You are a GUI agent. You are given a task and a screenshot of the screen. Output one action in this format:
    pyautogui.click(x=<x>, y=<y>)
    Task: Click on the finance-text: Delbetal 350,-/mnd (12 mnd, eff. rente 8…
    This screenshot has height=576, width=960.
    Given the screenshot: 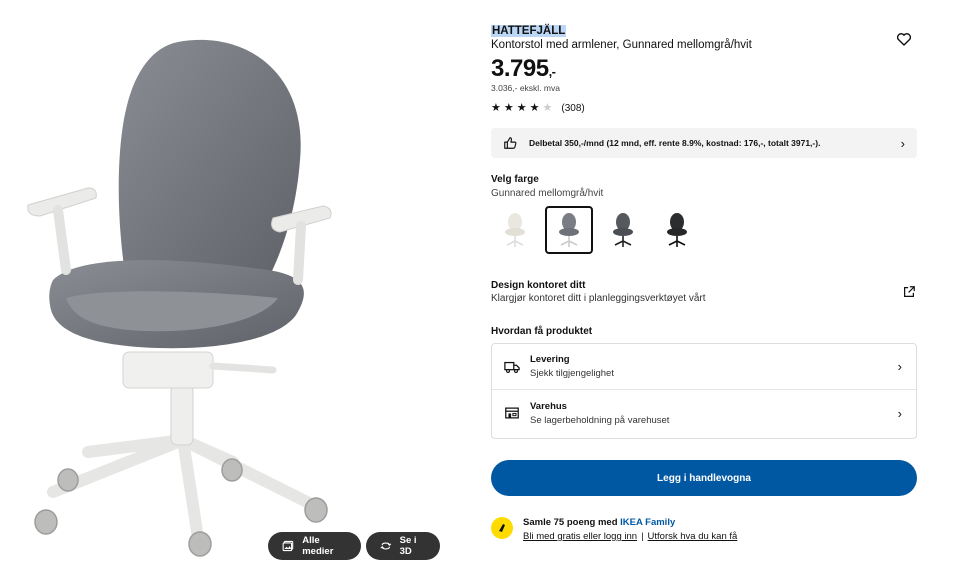 What is the action you would take?
    pyautogui.click(x=675, y=143)
    